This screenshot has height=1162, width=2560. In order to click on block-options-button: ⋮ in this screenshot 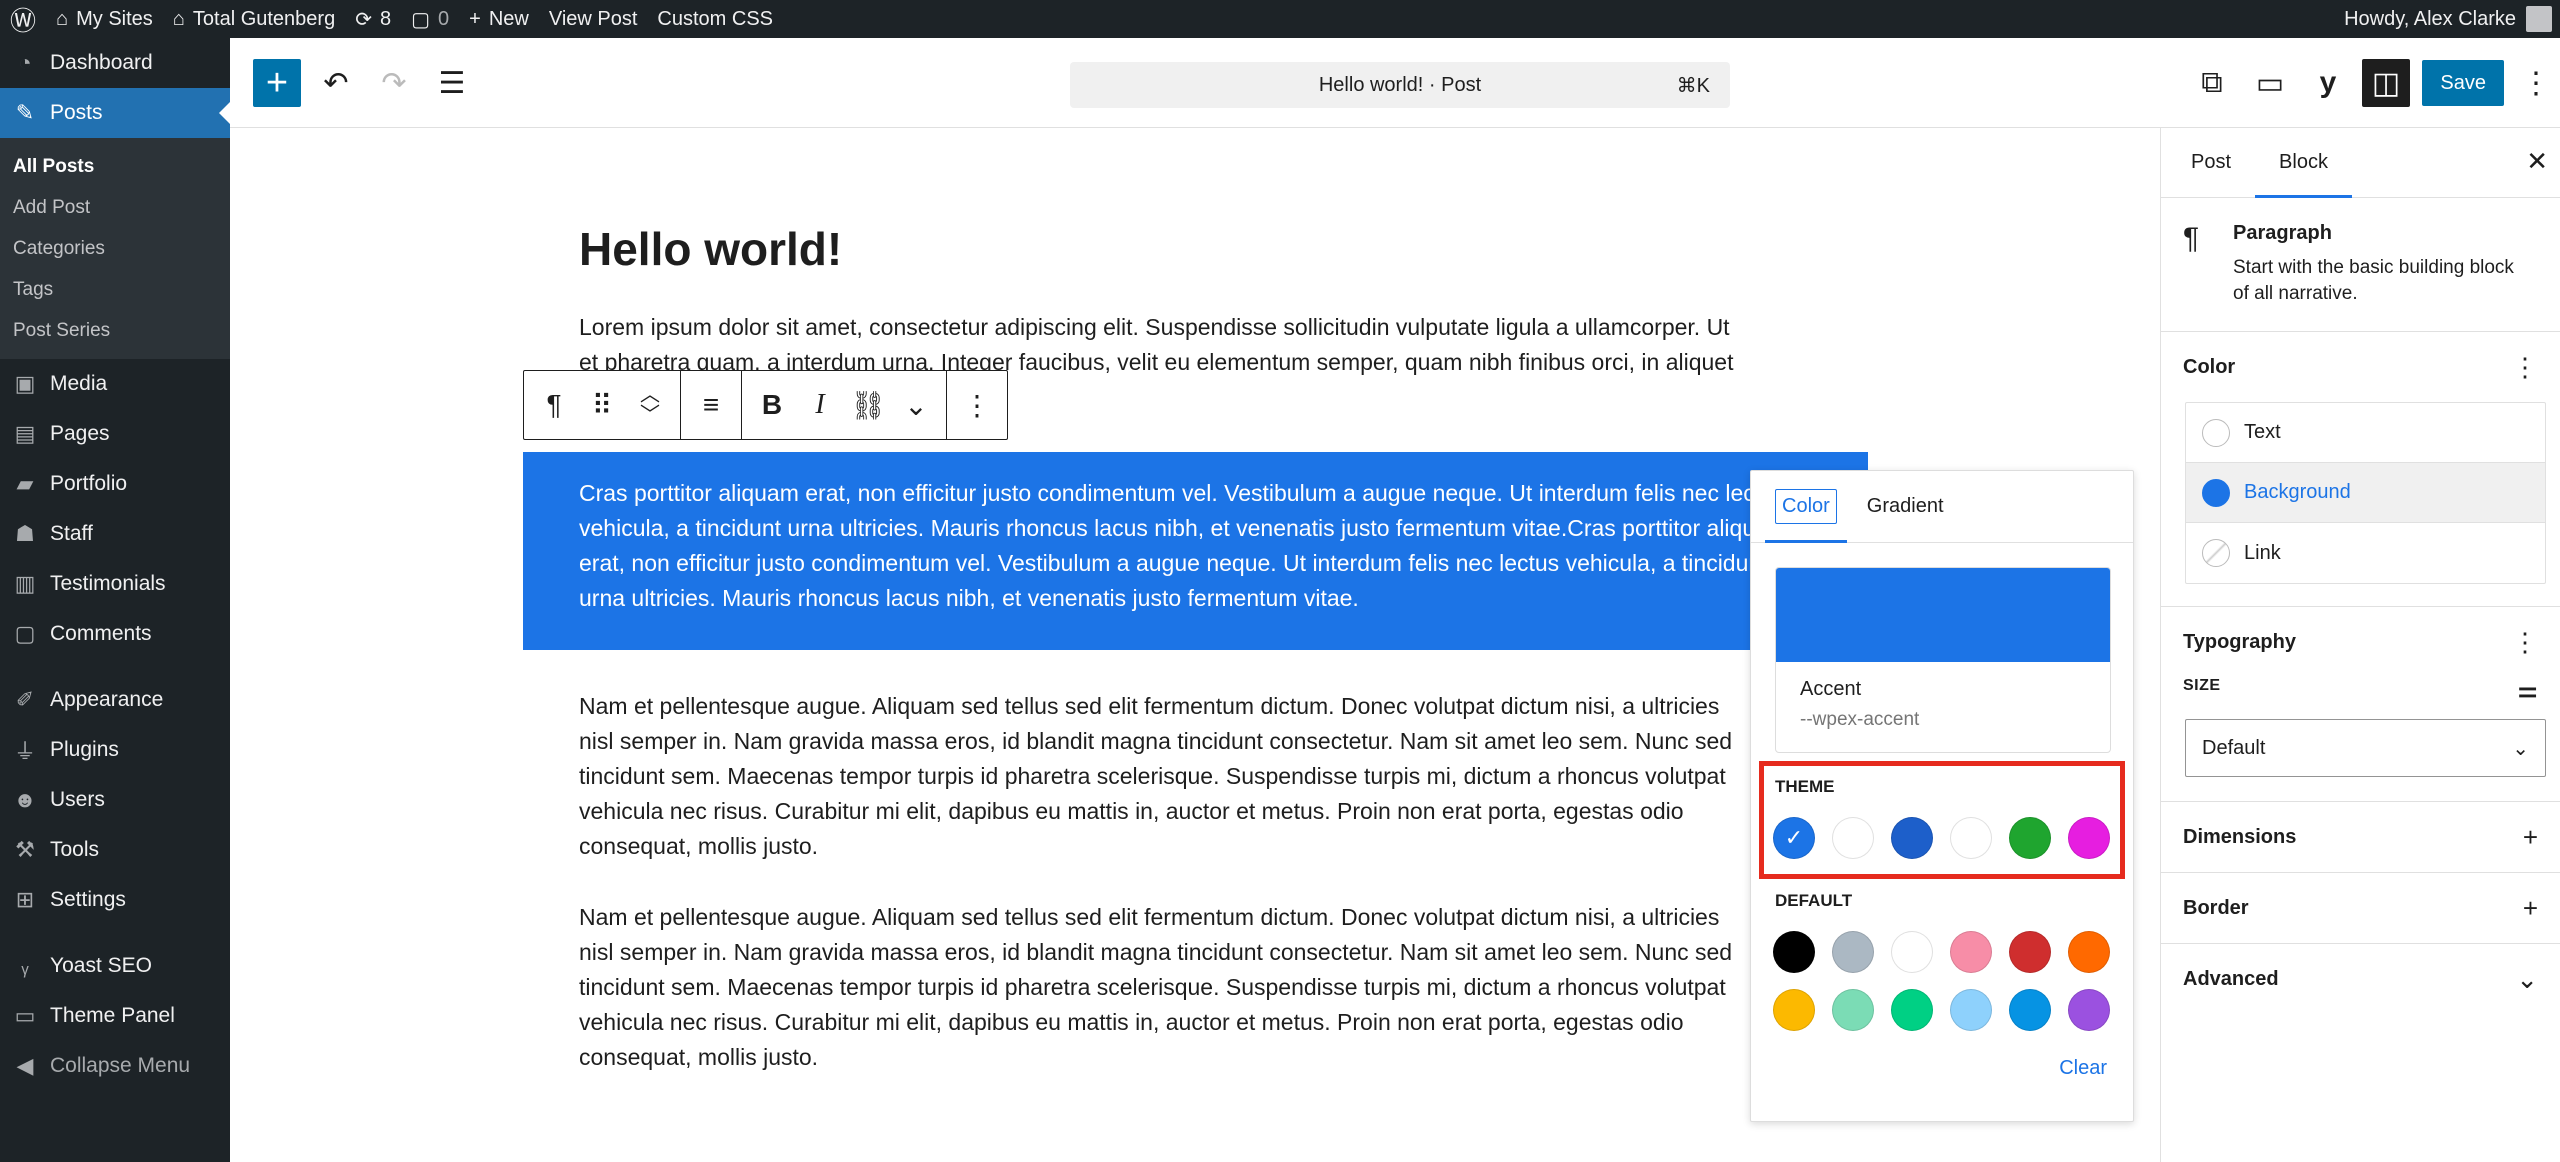, I will do `click(977, 405)`.